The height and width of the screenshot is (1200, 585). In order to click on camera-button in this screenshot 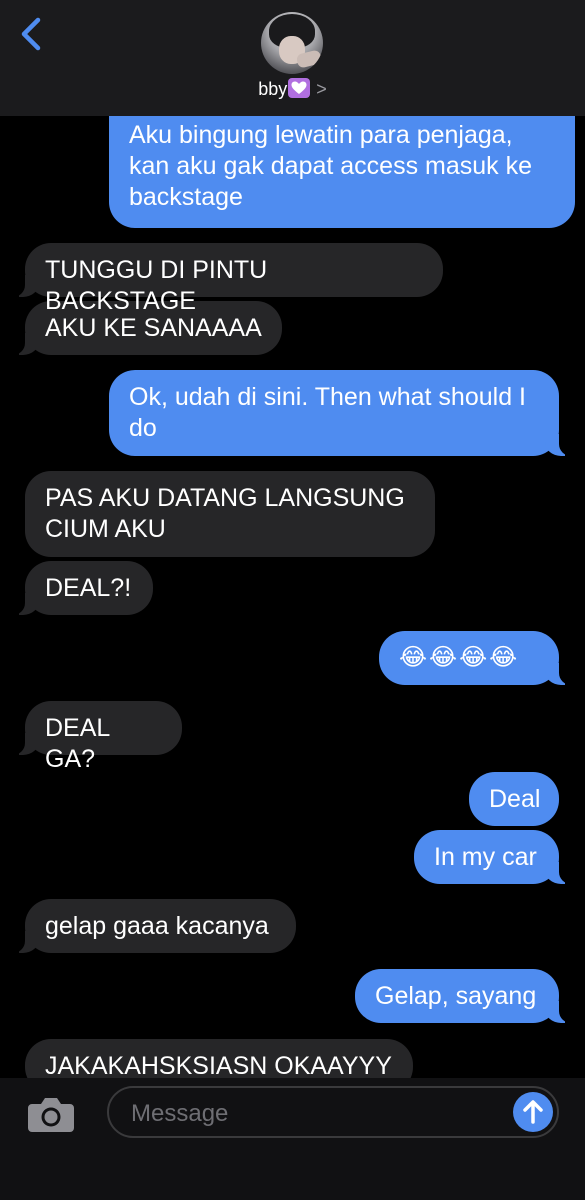, I will do `click(51, 1114)`.